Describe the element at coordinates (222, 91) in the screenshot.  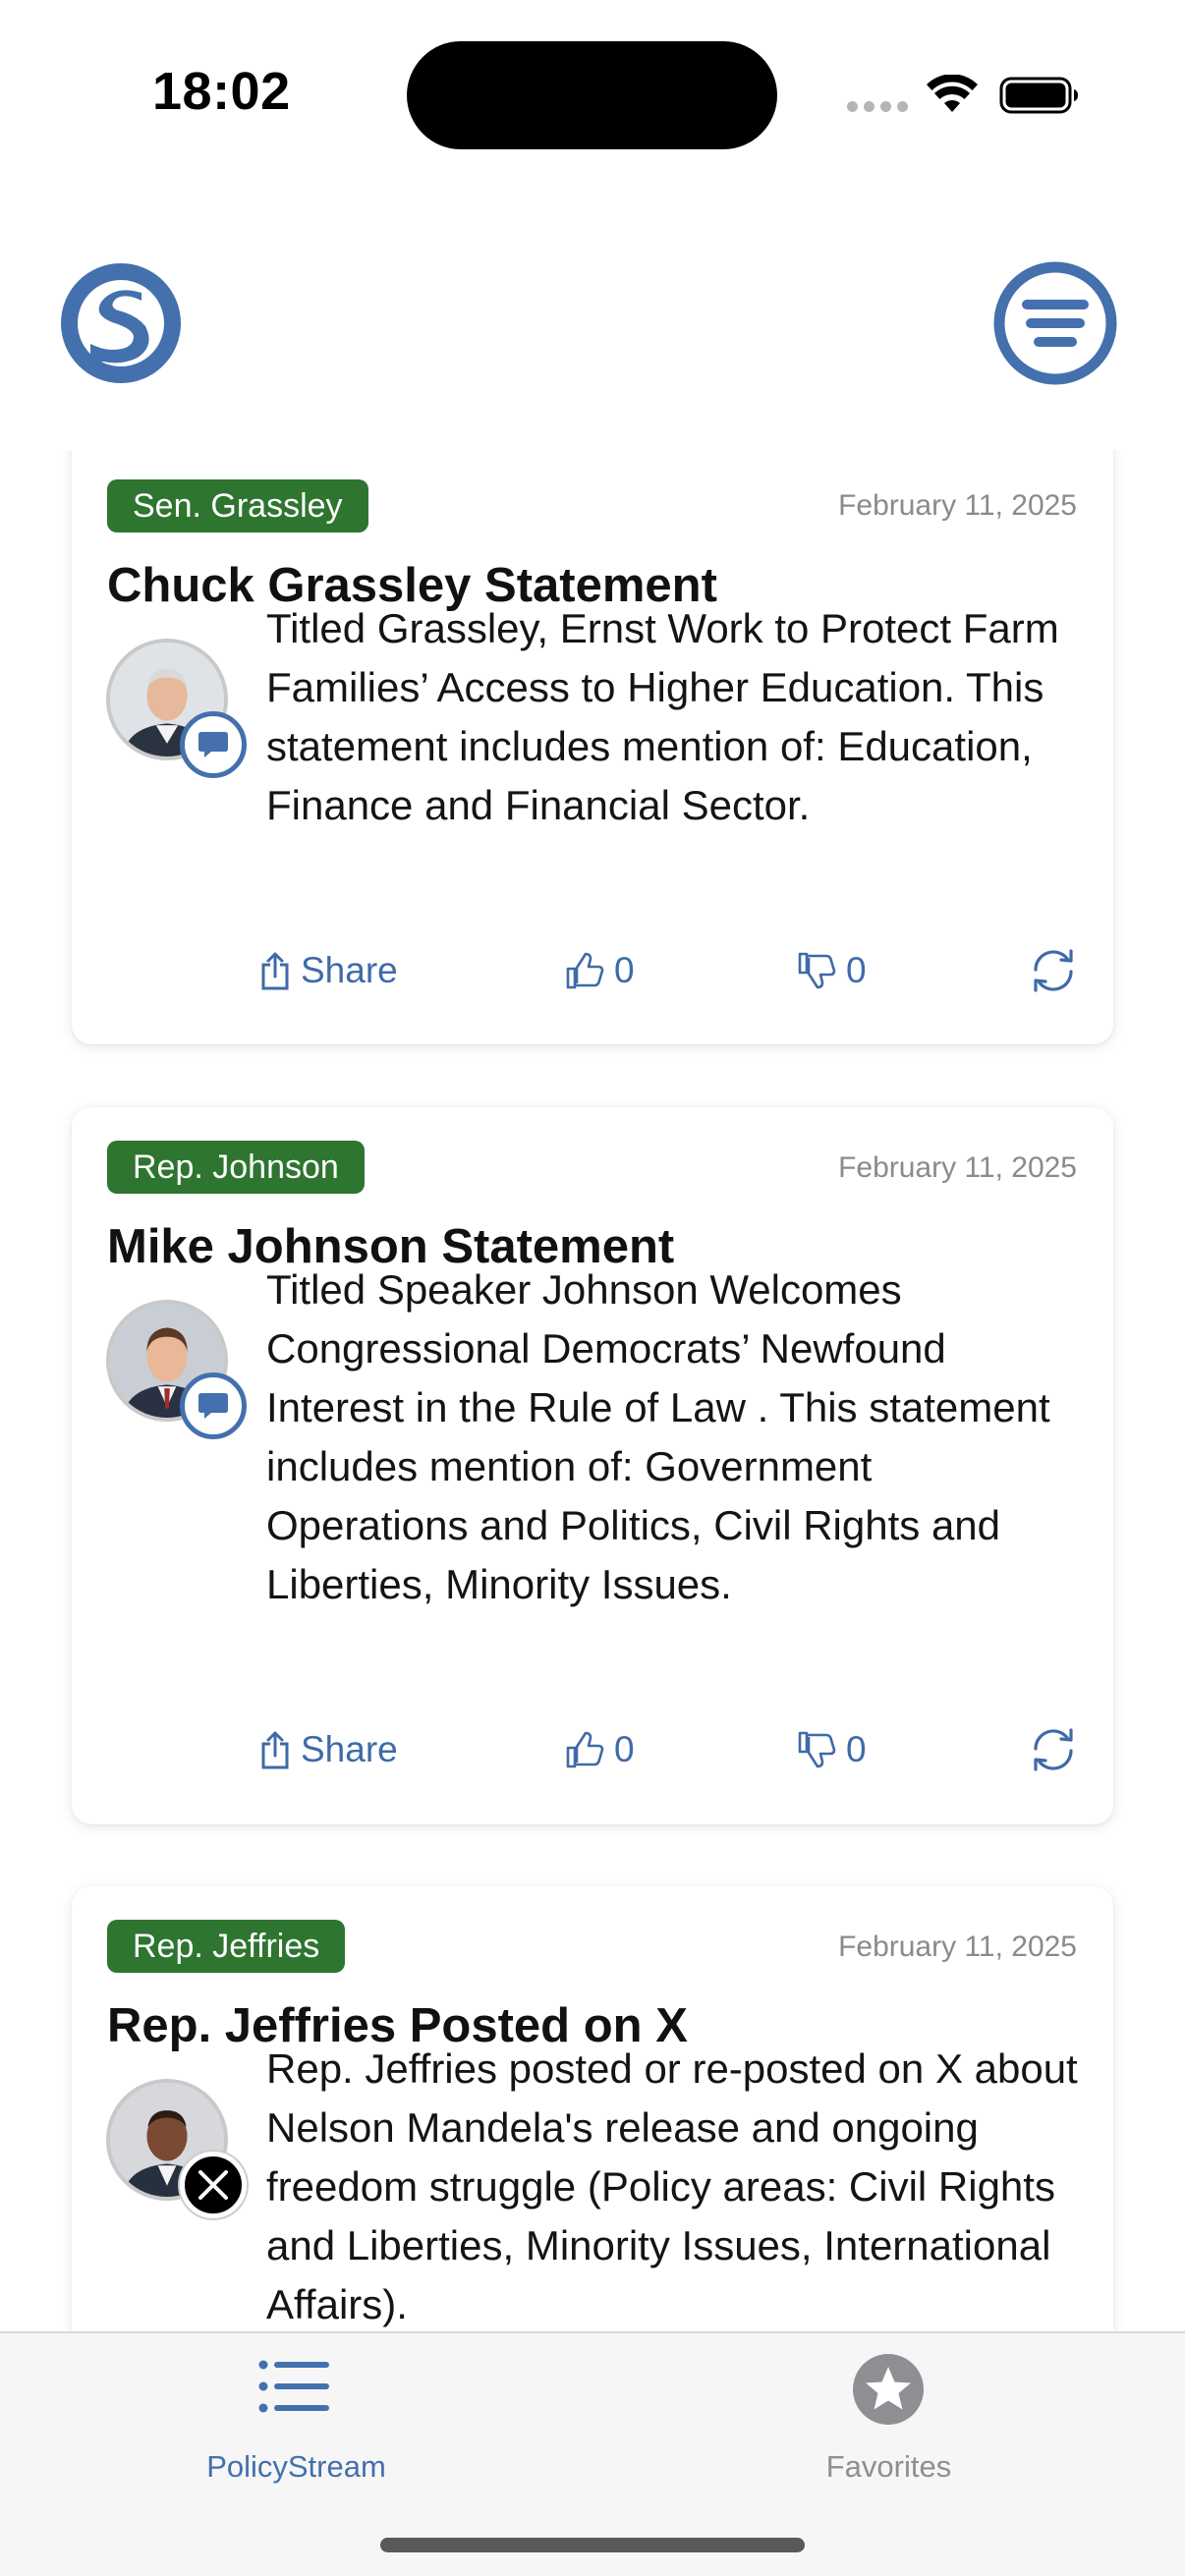
I see `status-time: 18:02` at that location.